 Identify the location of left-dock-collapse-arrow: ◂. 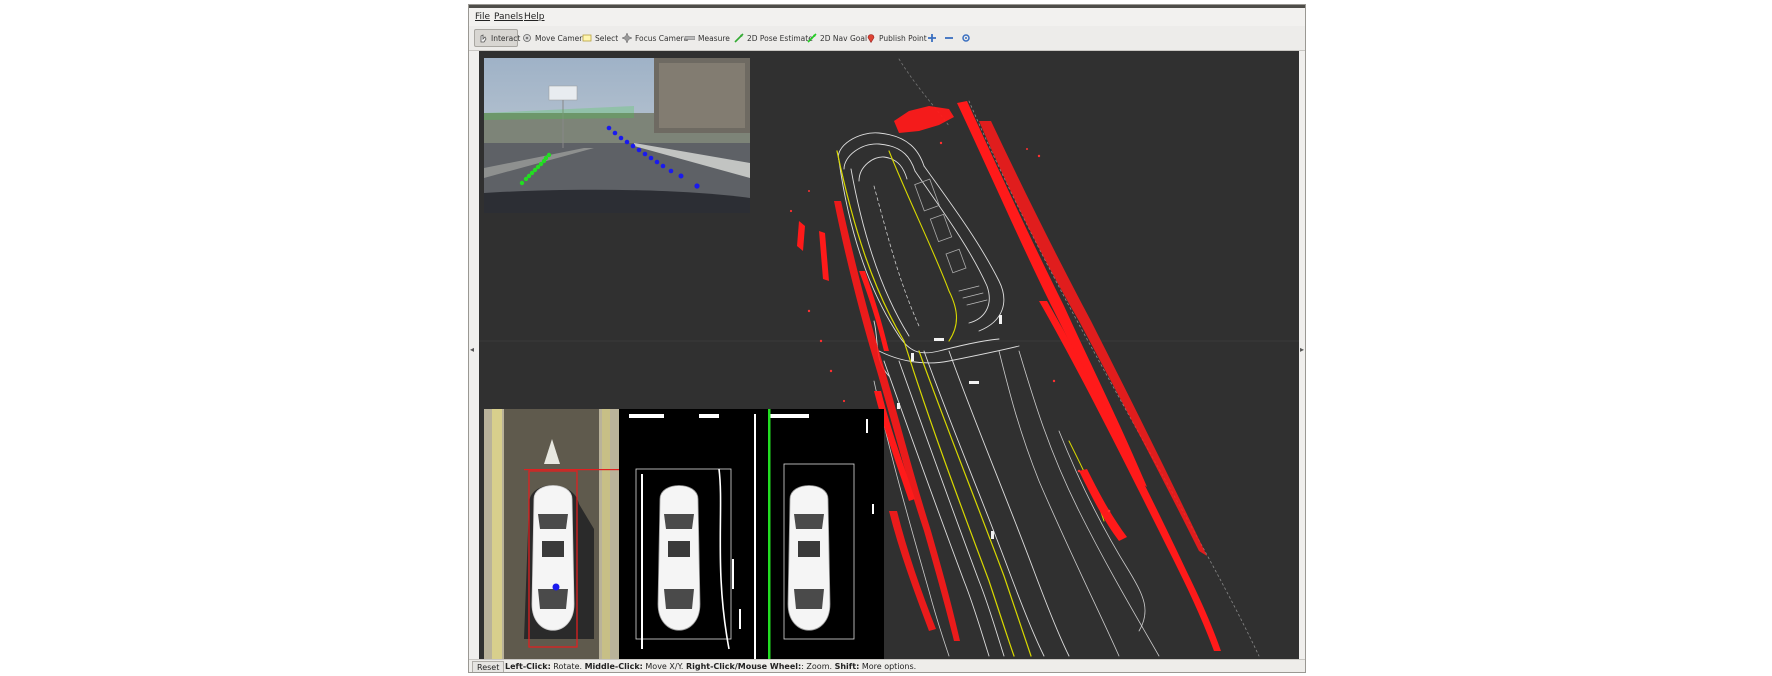
(472, 349).